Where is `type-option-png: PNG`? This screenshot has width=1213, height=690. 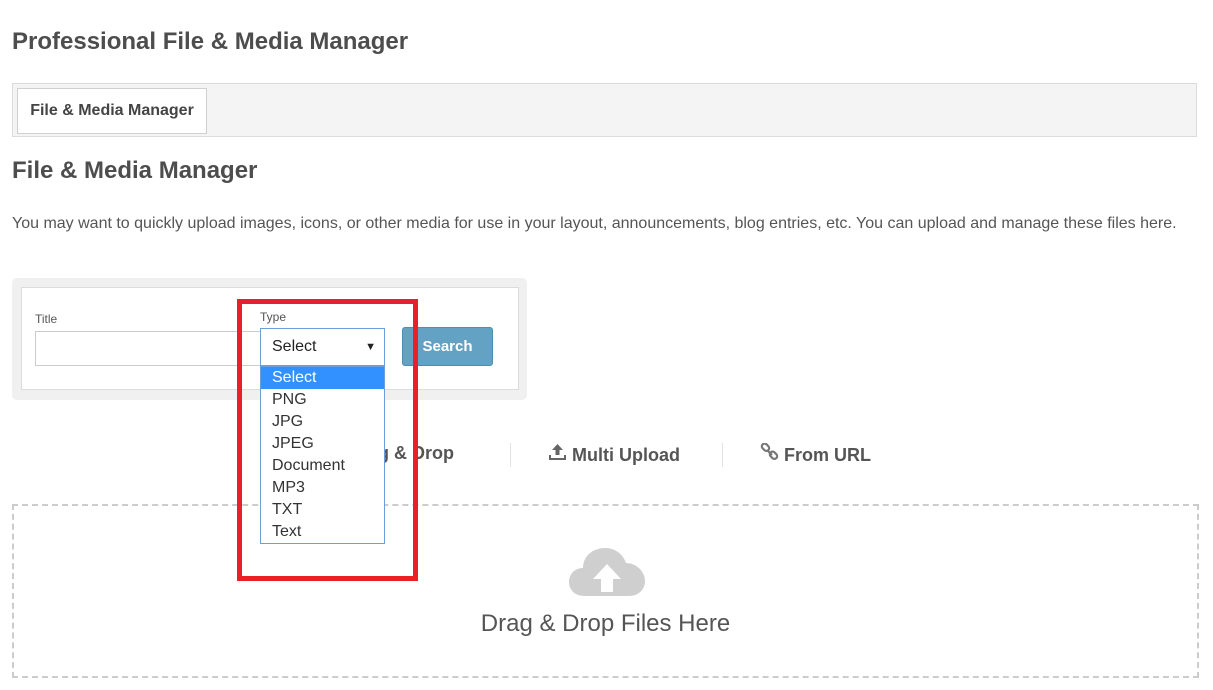 type-option-png: PNG is located at coordinates (322, 400).